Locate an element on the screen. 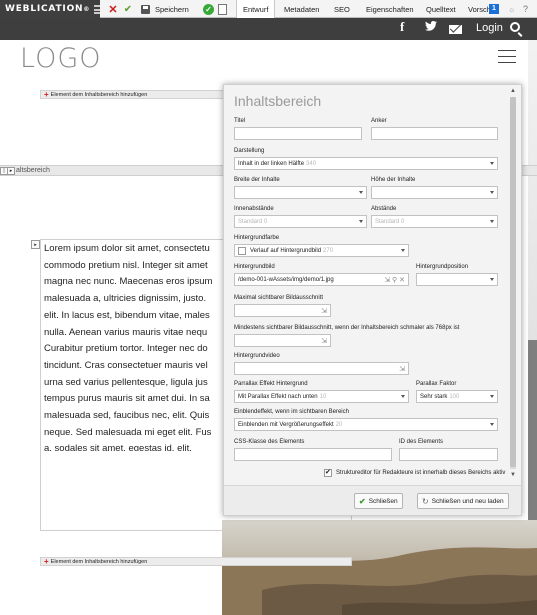 The image size is (537, 615). plus-icon: + is located at coordinates (46, 561).